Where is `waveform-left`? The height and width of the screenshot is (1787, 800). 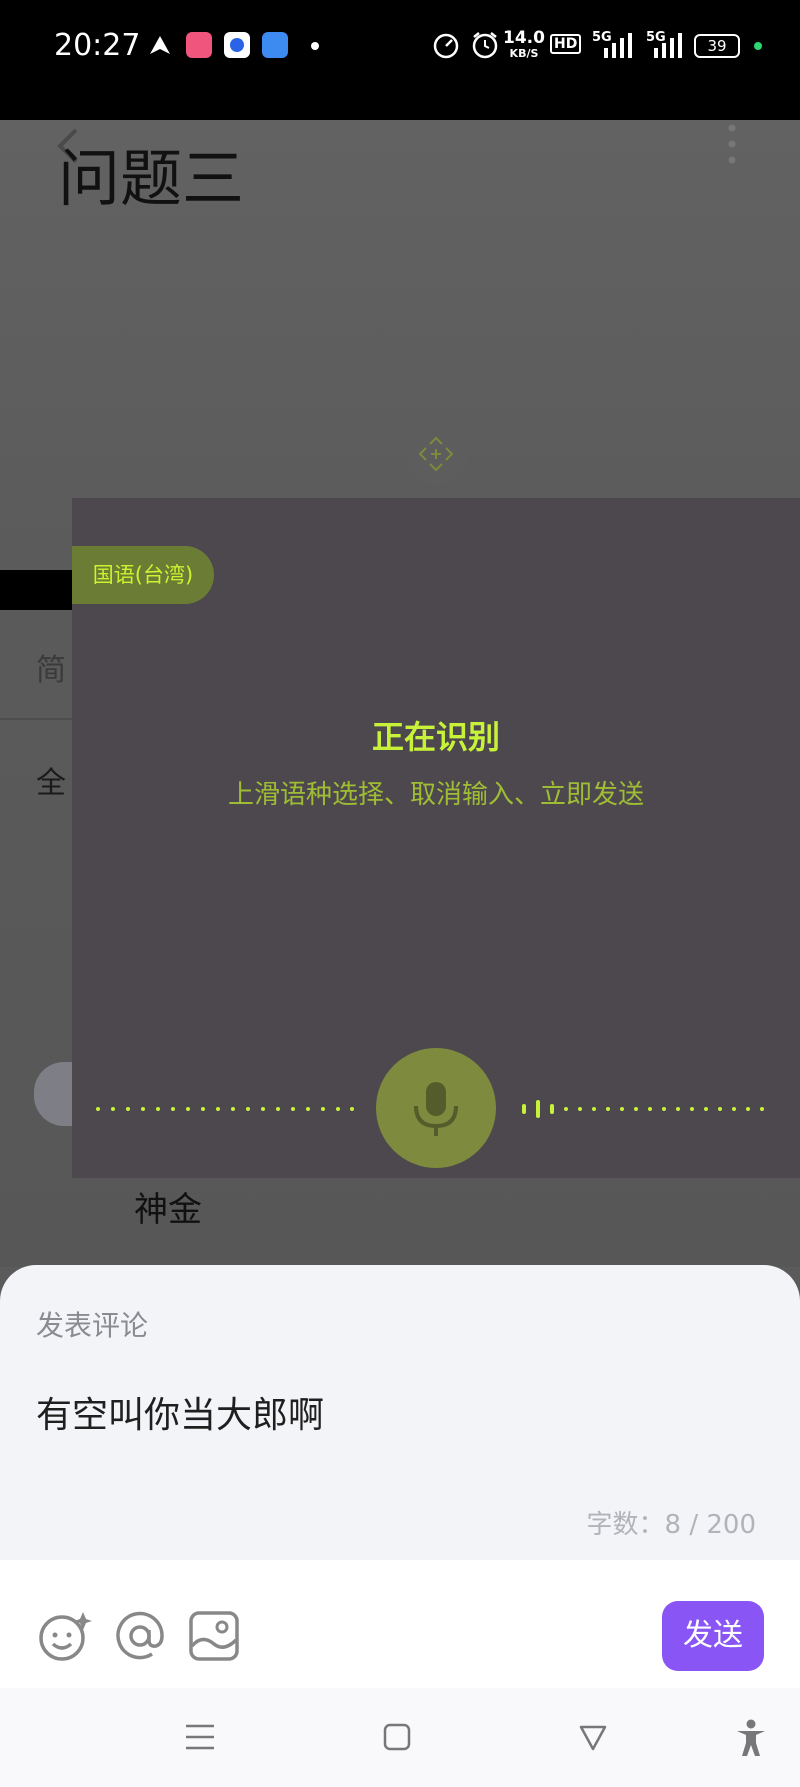 waveform-left is located at coordinates (225, 1109).